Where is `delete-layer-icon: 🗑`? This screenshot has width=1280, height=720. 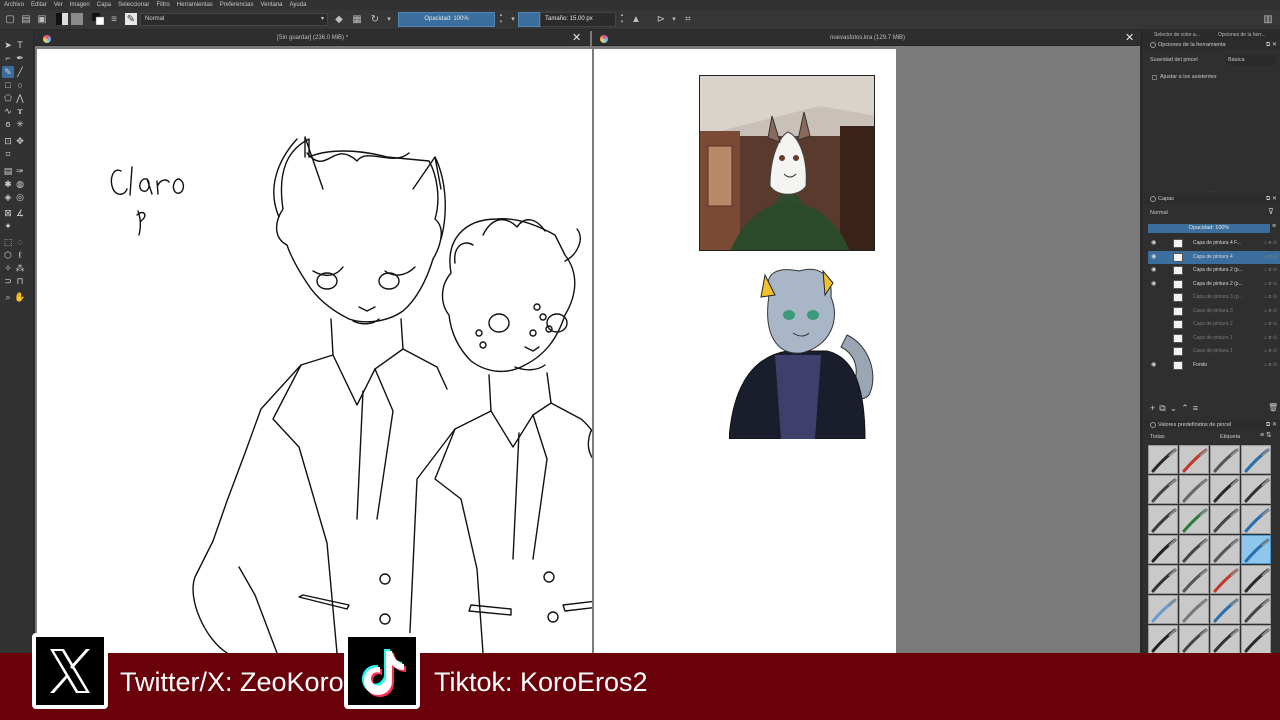 delete-layer-icon: 🗑 is located at coordinates (1273, 407).